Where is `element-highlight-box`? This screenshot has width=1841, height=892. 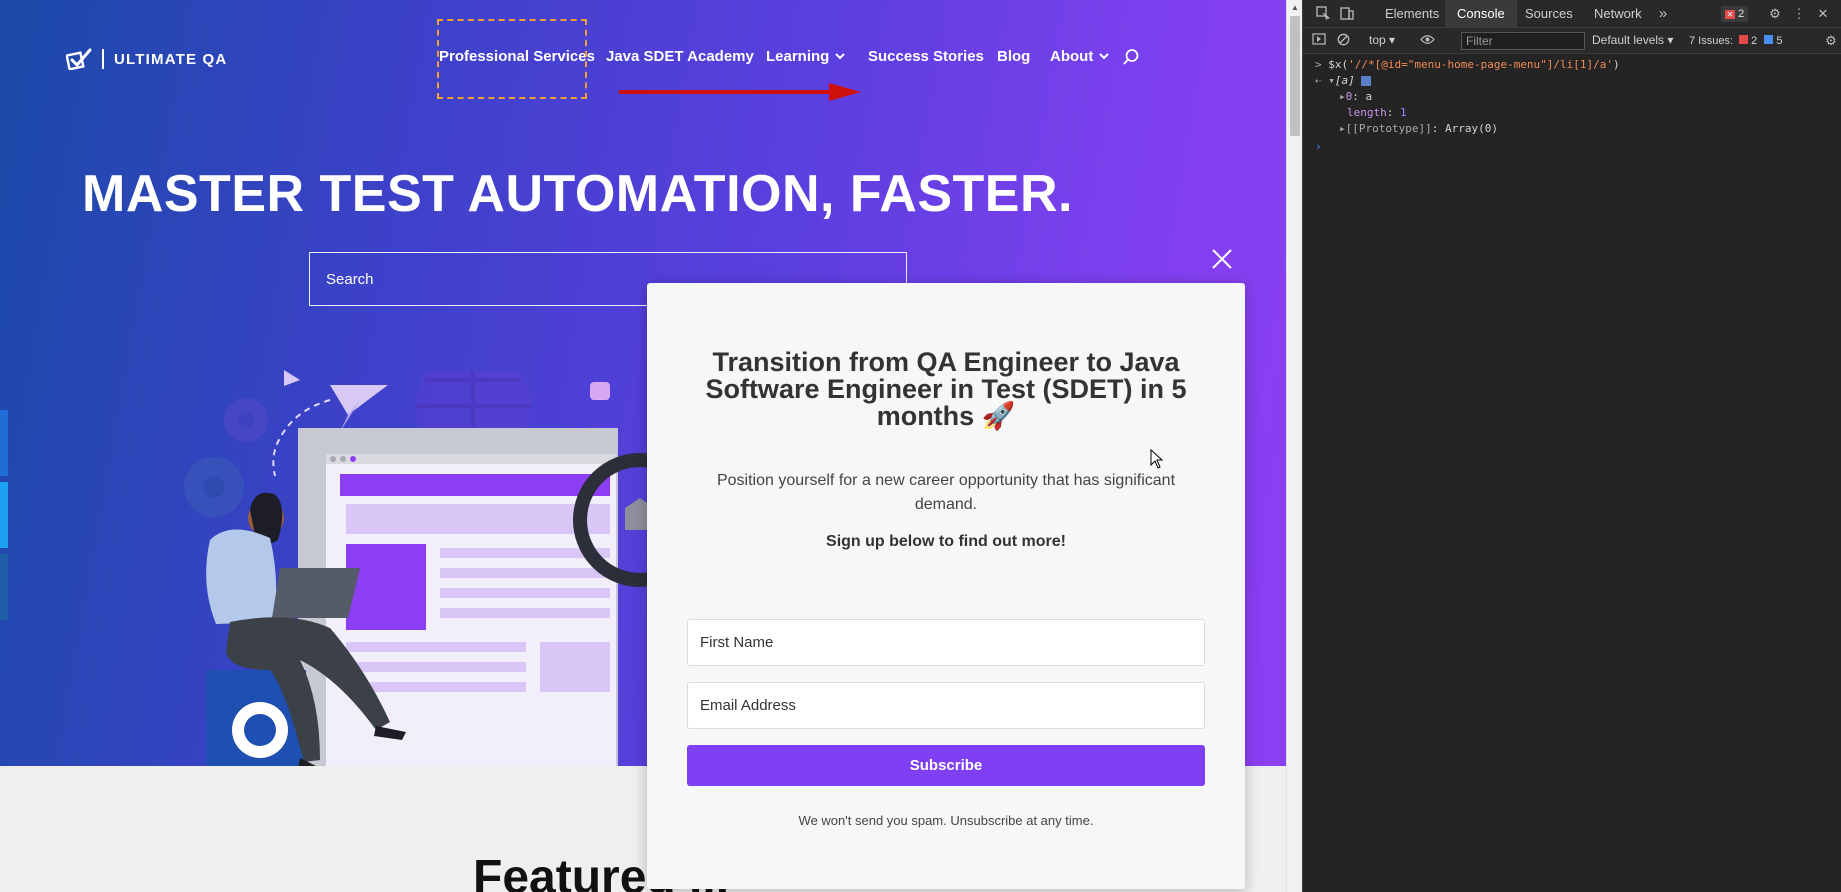 element-highlight-box is located at coordinates (512, 59).